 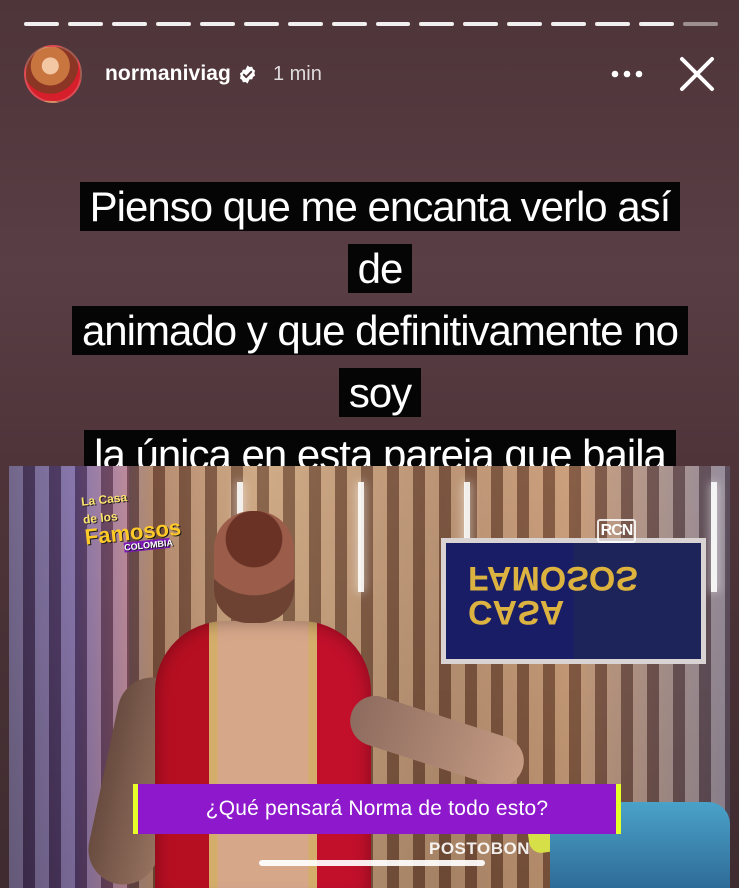 What do you see at coordinates (373, 74) in the screenshot?
I see `story-header: normaniviag 1 min` at bounding box center [373, 74].